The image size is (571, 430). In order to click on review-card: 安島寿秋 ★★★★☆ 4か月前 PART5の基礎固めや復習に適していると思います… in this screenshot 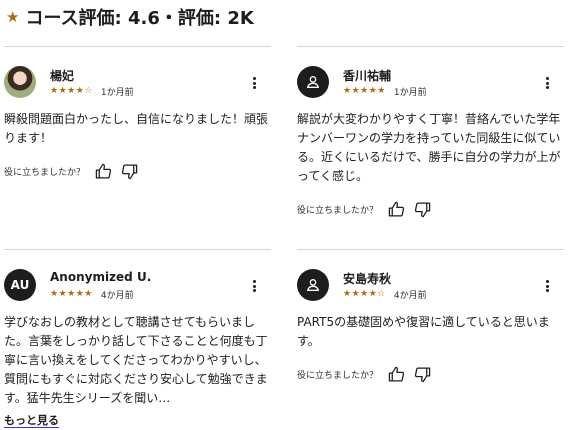, I will do `click(430, 316)`.